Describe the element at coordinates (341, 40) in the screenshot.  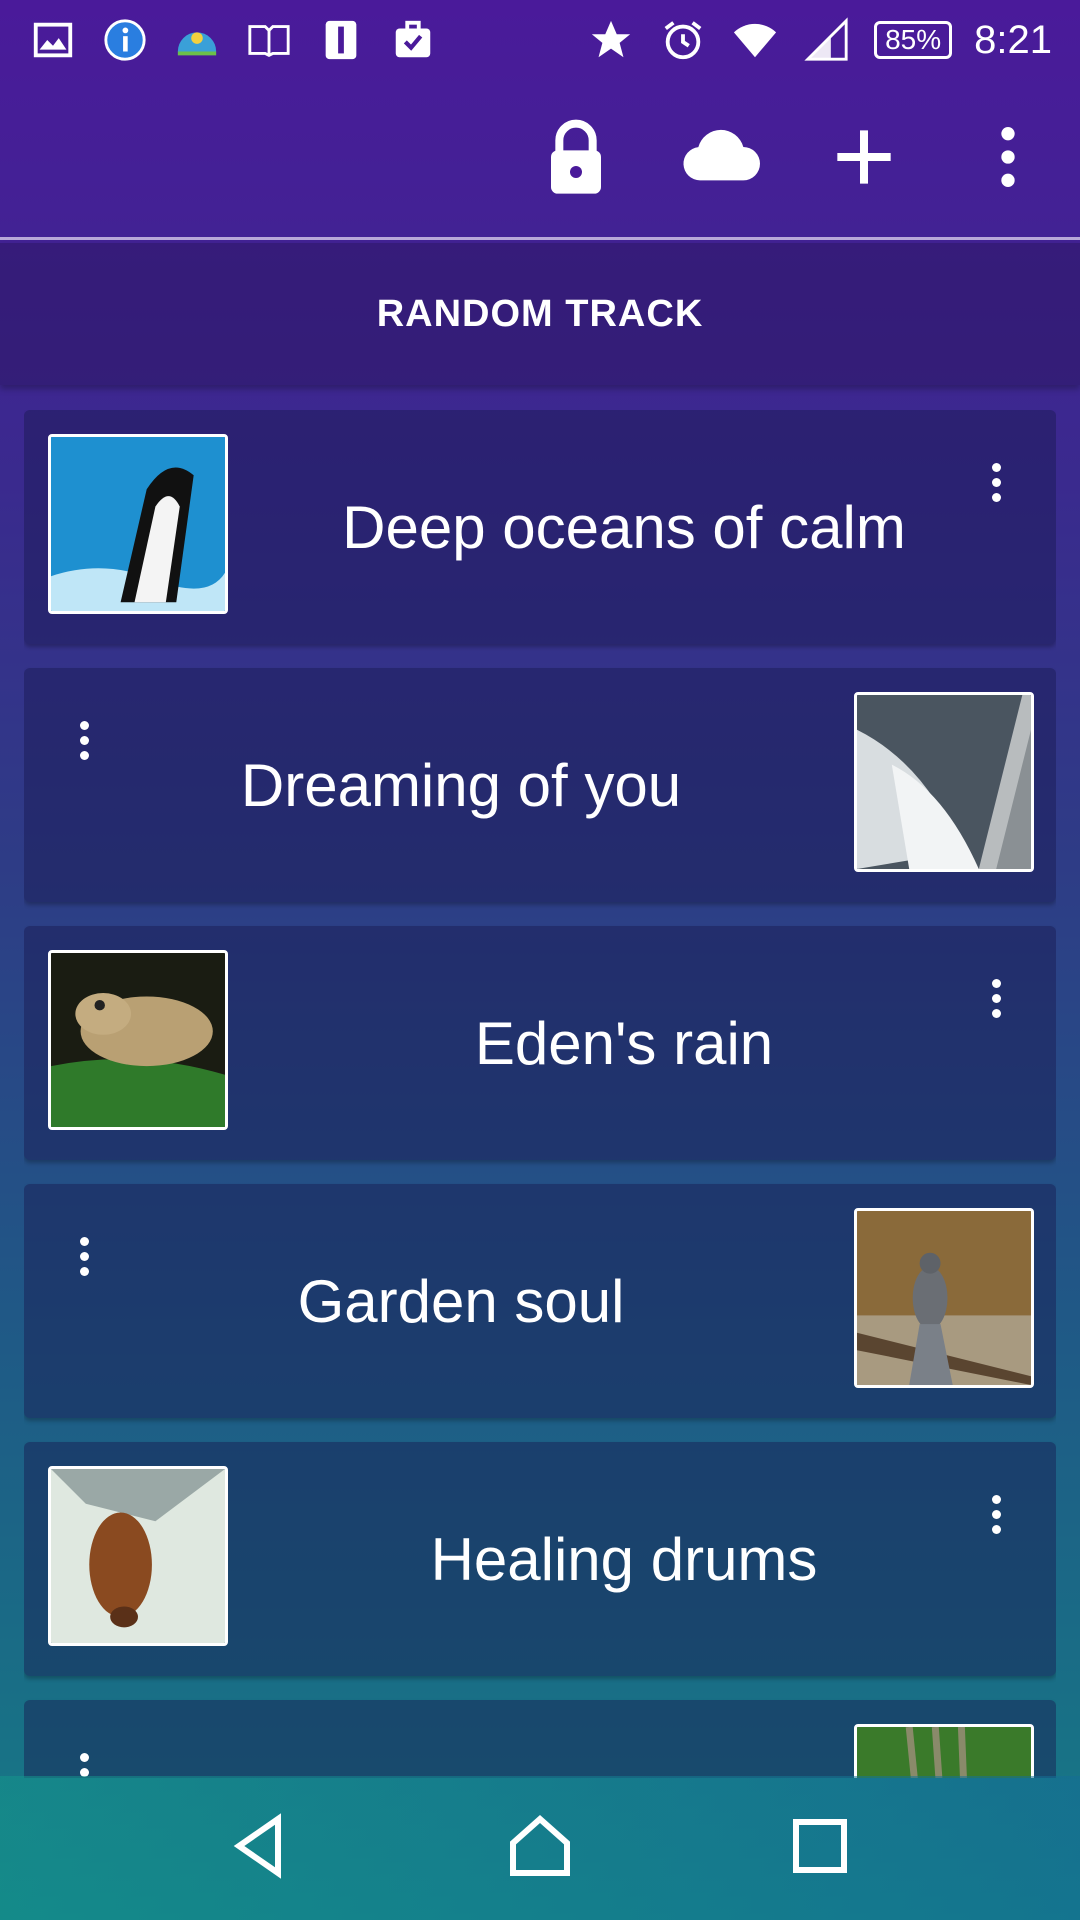
I see `tablet-icon` at that location.